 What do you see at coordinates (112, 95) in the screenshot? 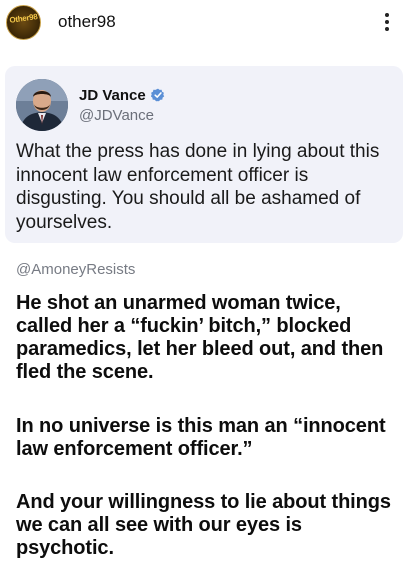
I see `display-name-text: JD Vance` at bounding box center [112, 95].